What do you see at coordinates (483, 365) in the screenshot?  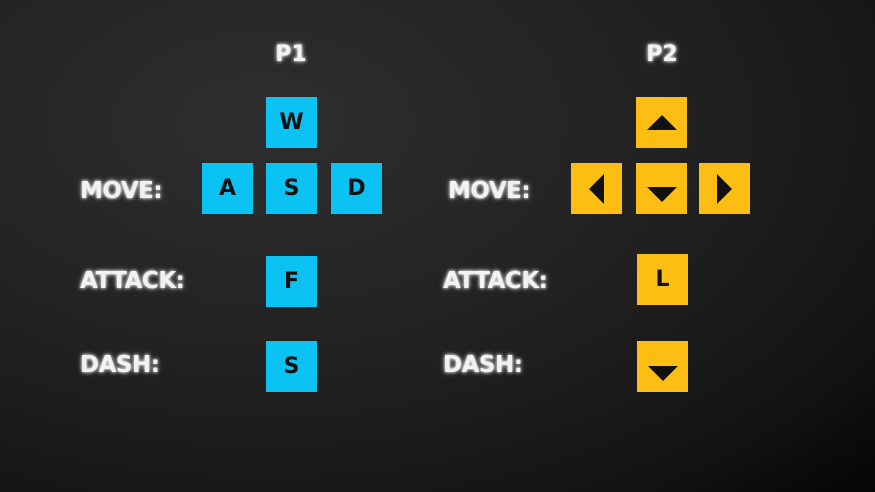 I see `p2-dash-label: DASH:` at bounding box center [483, 365].